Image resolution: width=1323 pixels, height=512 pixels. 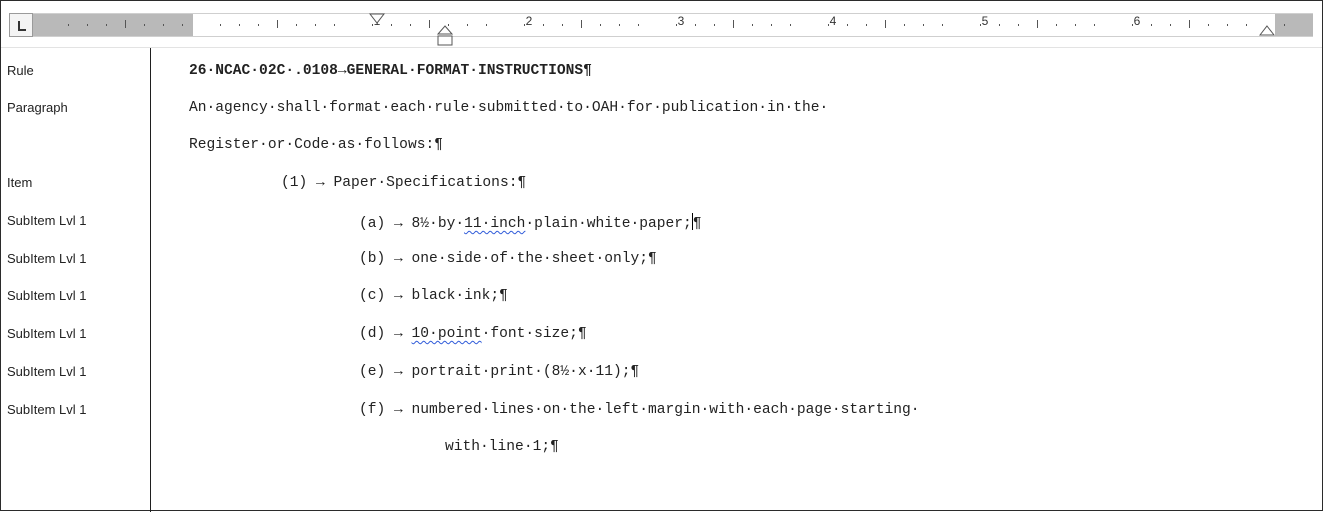 I want to click on ruler-number: 3, so click(x=681, y=21).